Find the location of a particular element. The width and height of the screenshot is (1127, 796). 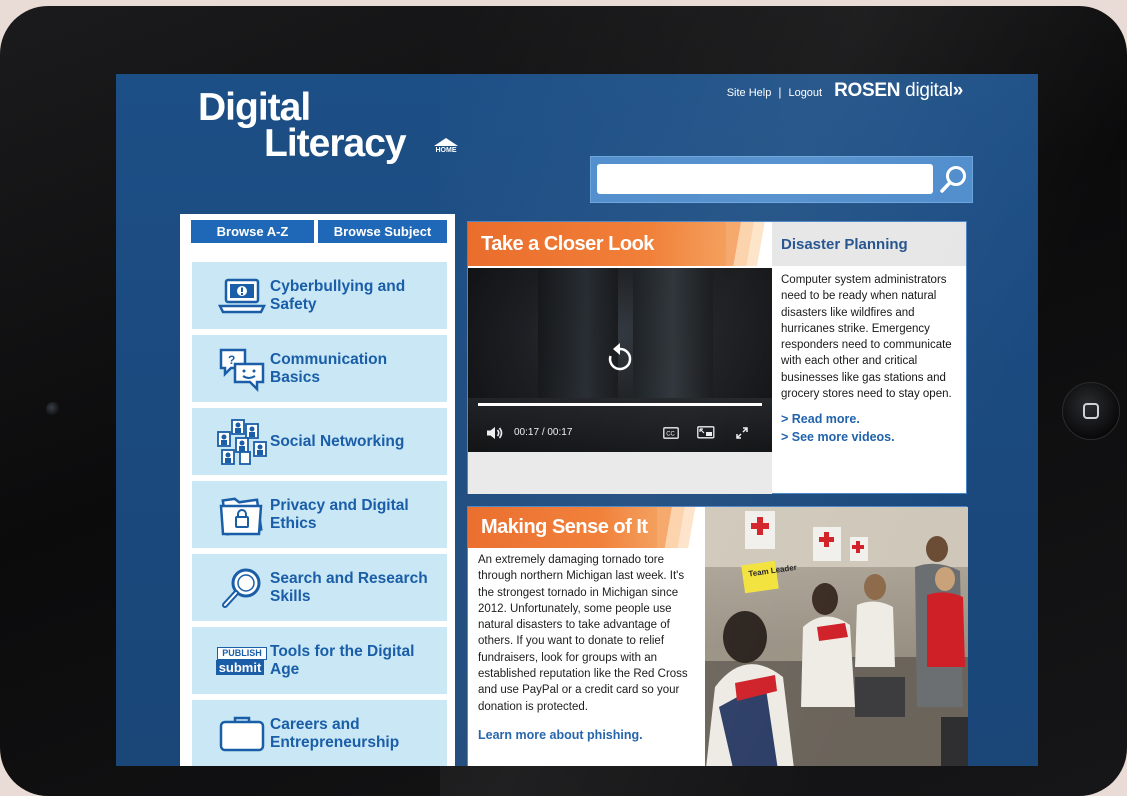

publish-word: PUBLISH is located at coordinates (242, 653).